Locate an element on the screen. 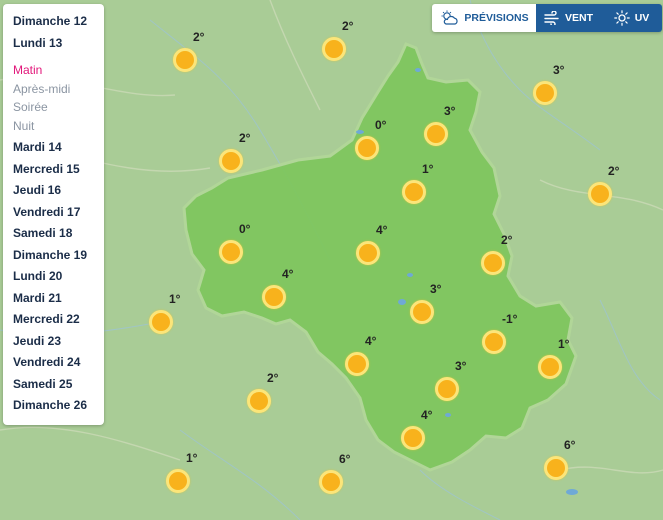 The height and width of the screenshot is (520, 663). period-item-apres-midi: Après-midi is located at coordinates (58, 90).